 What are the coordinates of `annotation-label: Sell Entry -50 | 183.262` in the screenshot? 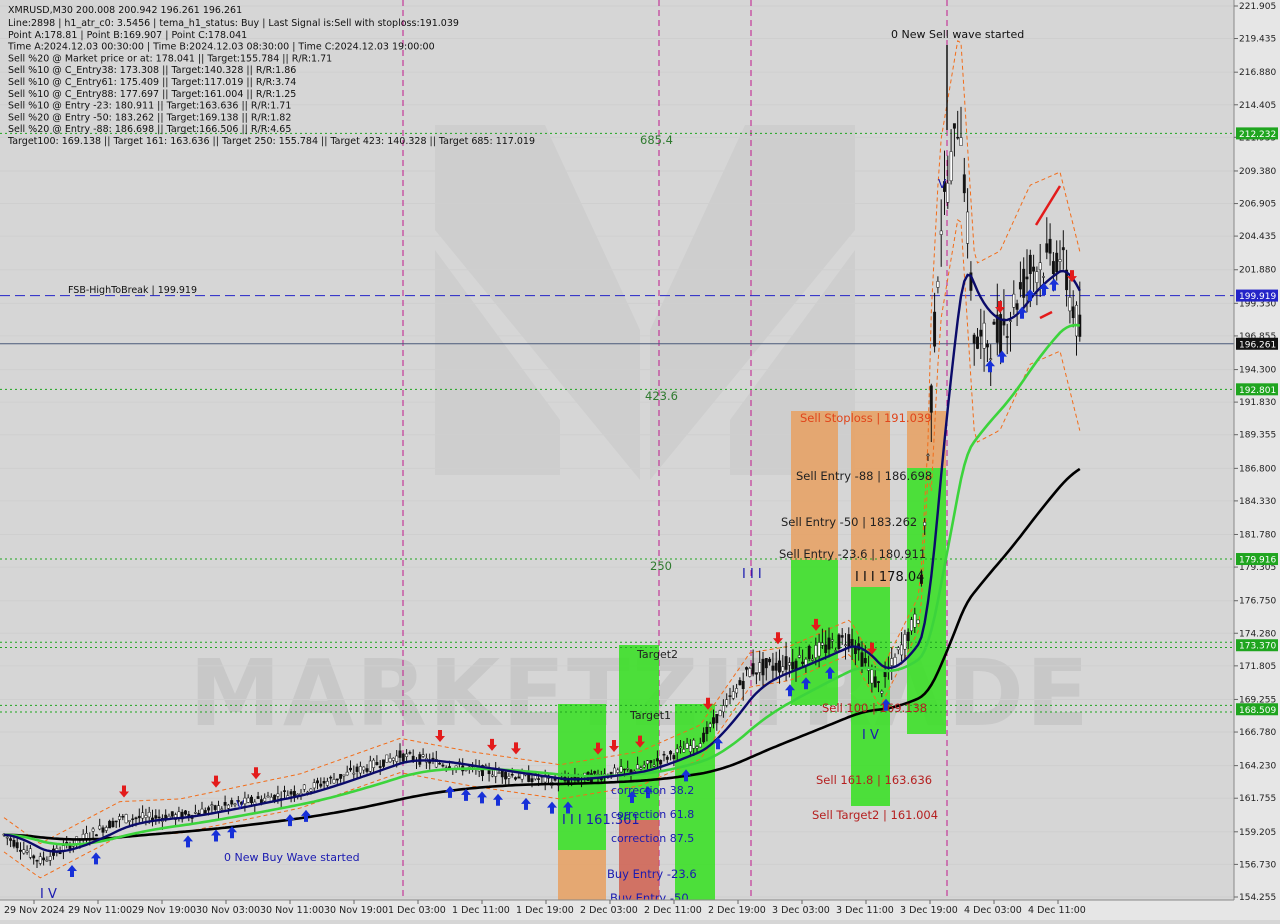 It's located at (849, 522).